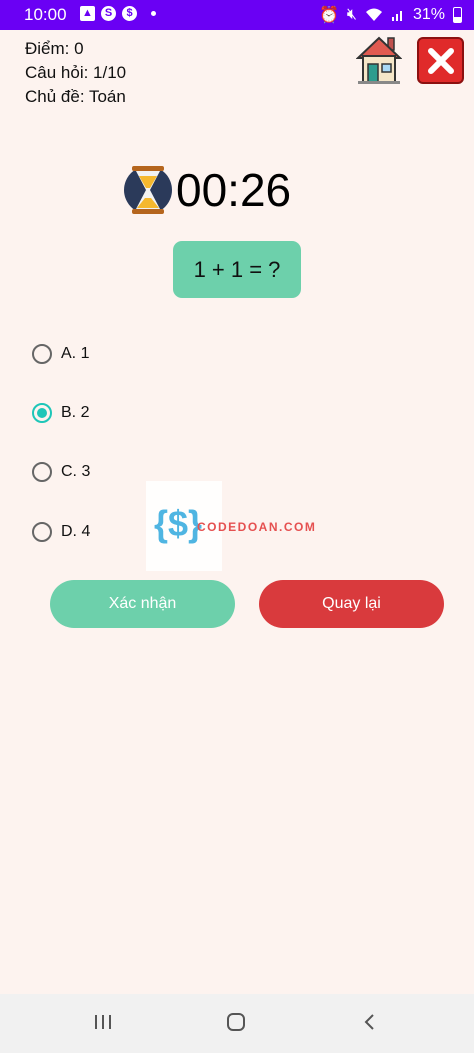 This screenshot has width=474, height=1053. Describe the element at coordinates (60, 354) in the screenshot. I see `option-a: A. 1` at that location.